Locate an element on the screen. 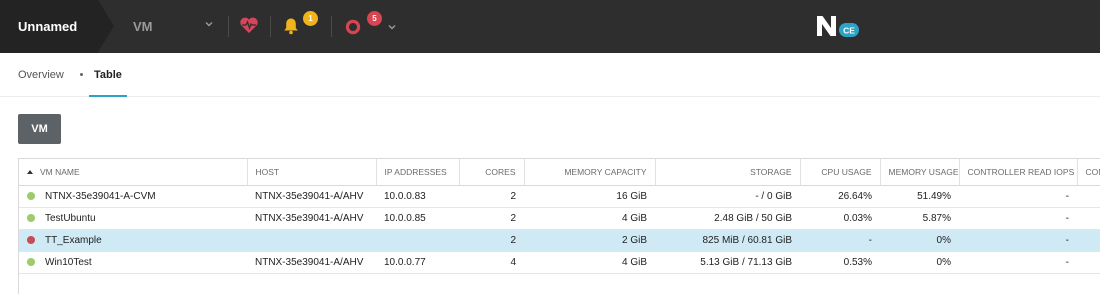  column-header-controller-truncated: CONTI is located at coordinates (1088, 172).